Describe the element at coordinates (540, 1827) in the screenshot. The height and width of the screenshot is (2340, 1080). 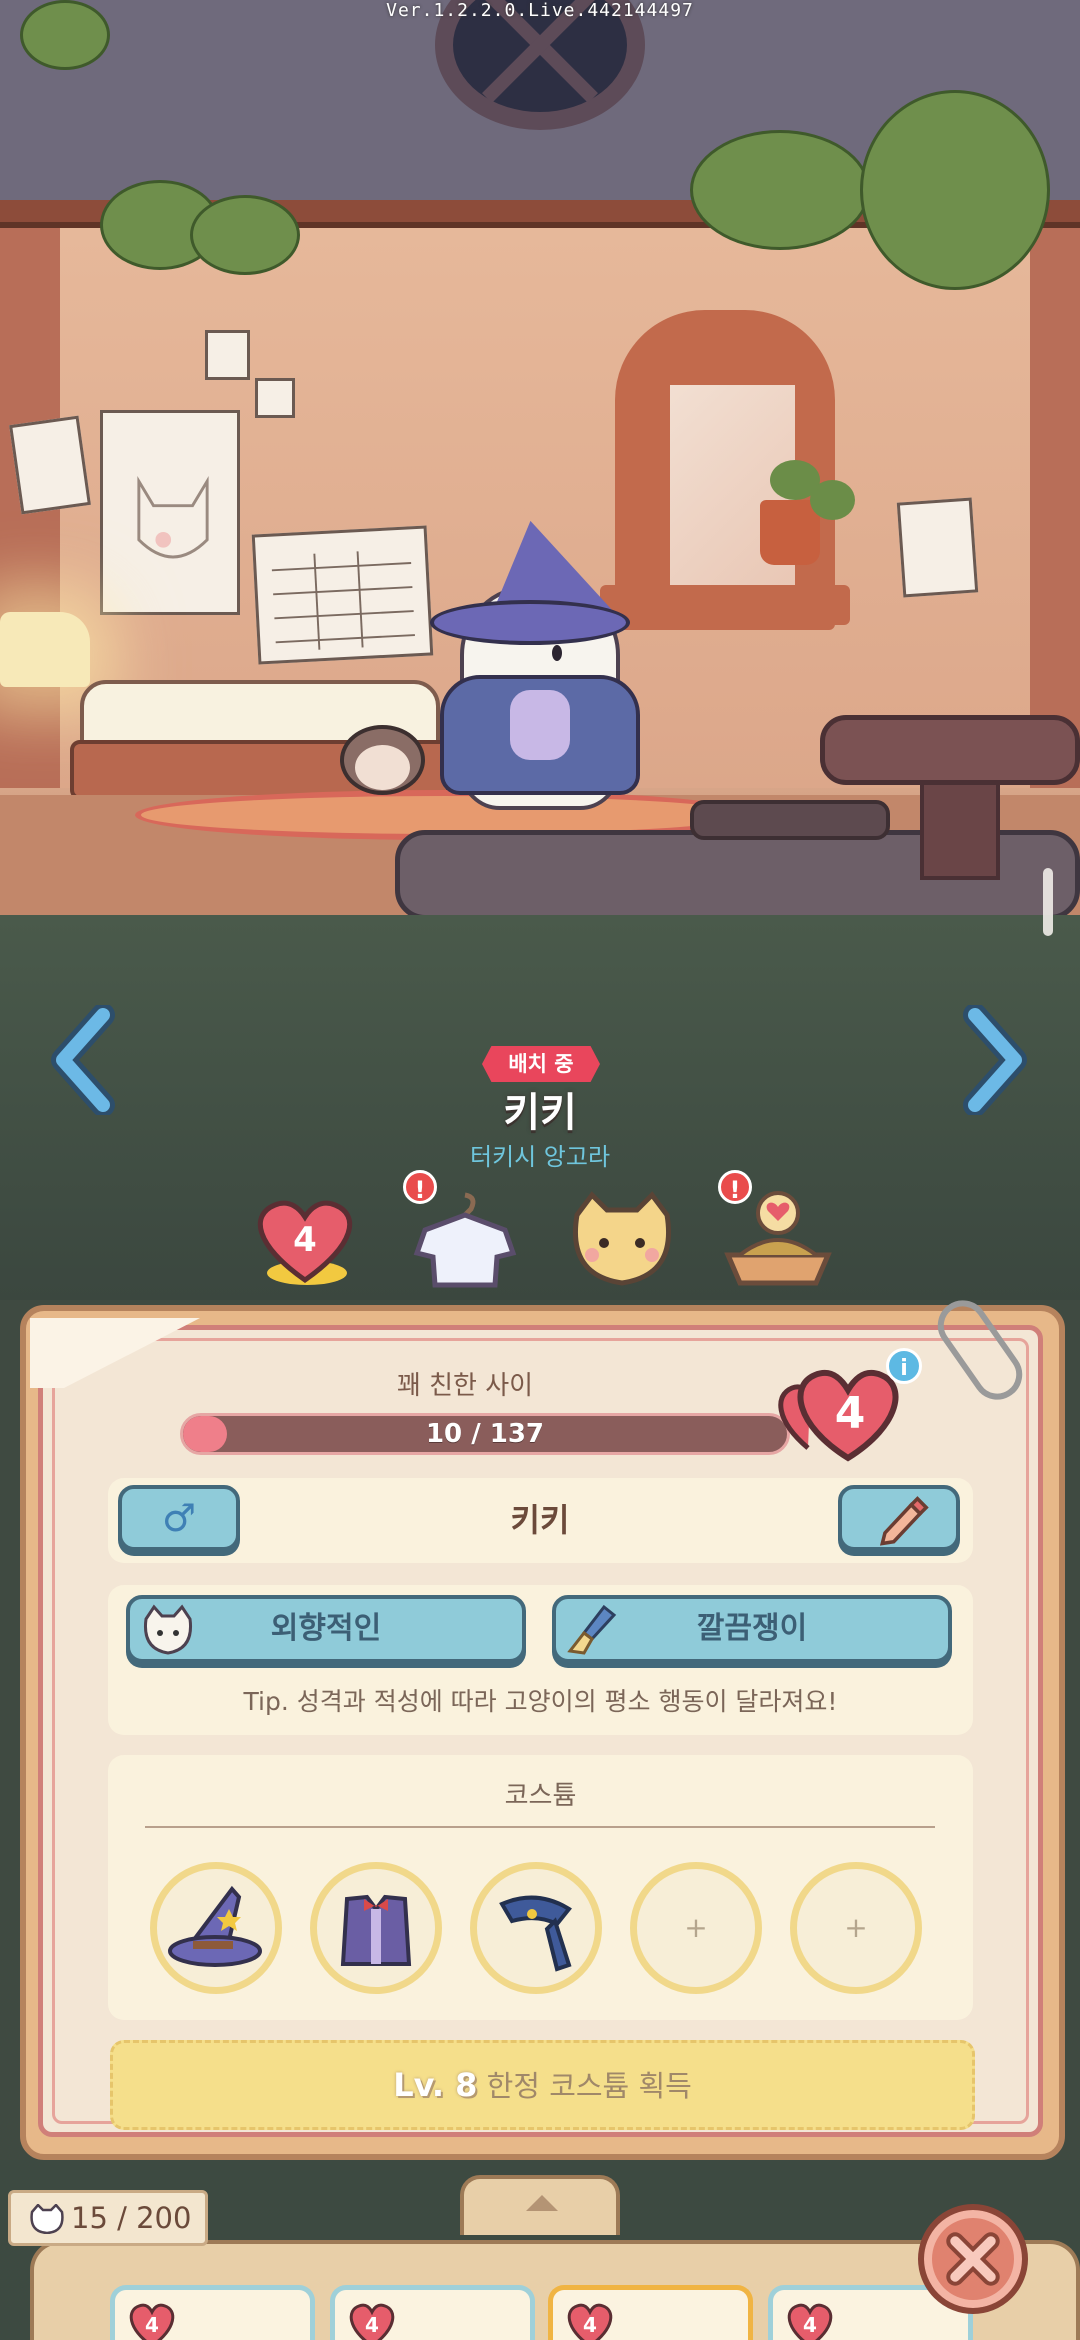
I see `divider` at that location.